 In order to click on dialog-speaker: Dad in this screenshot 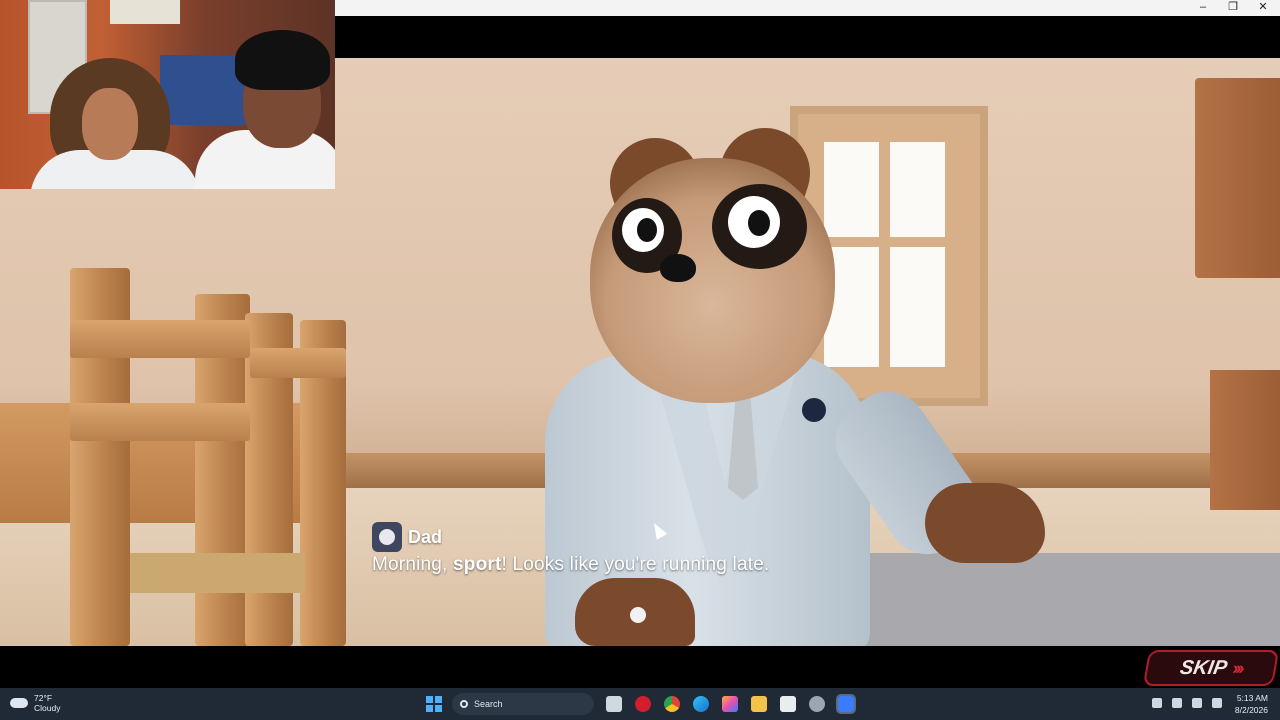, I will do `click(407, 537)`.